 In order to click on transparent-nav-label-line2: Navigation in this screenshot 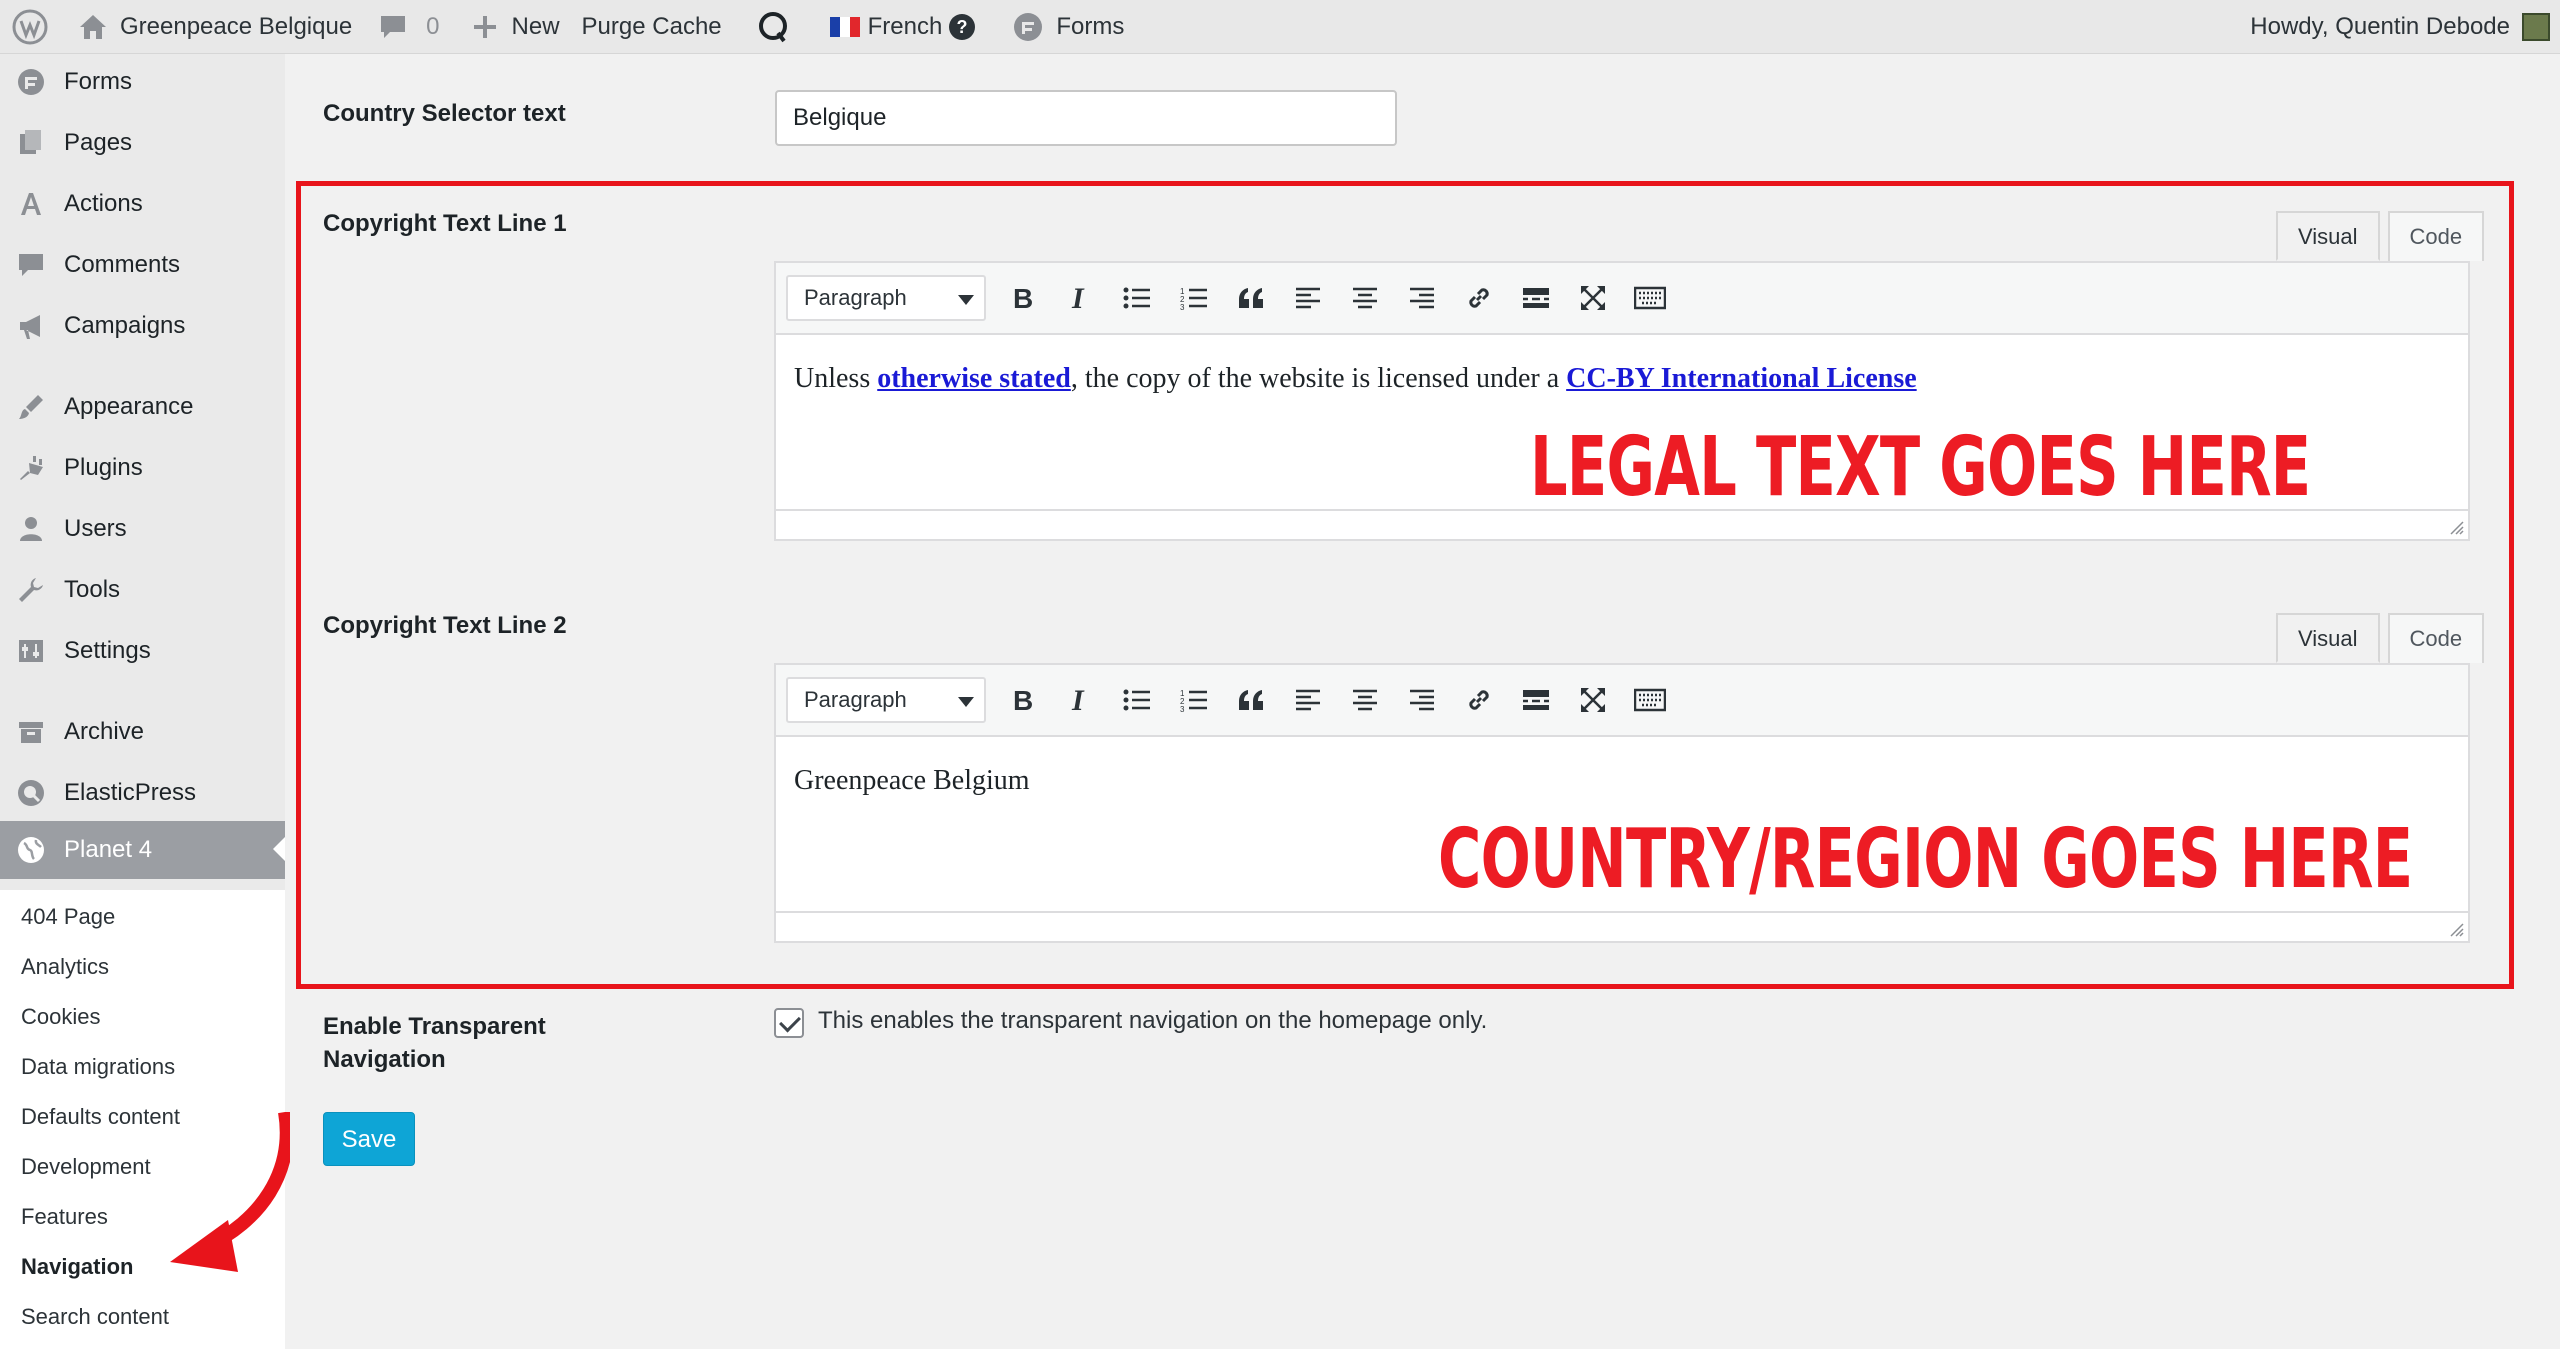, I will do `click(384, 1059)`.